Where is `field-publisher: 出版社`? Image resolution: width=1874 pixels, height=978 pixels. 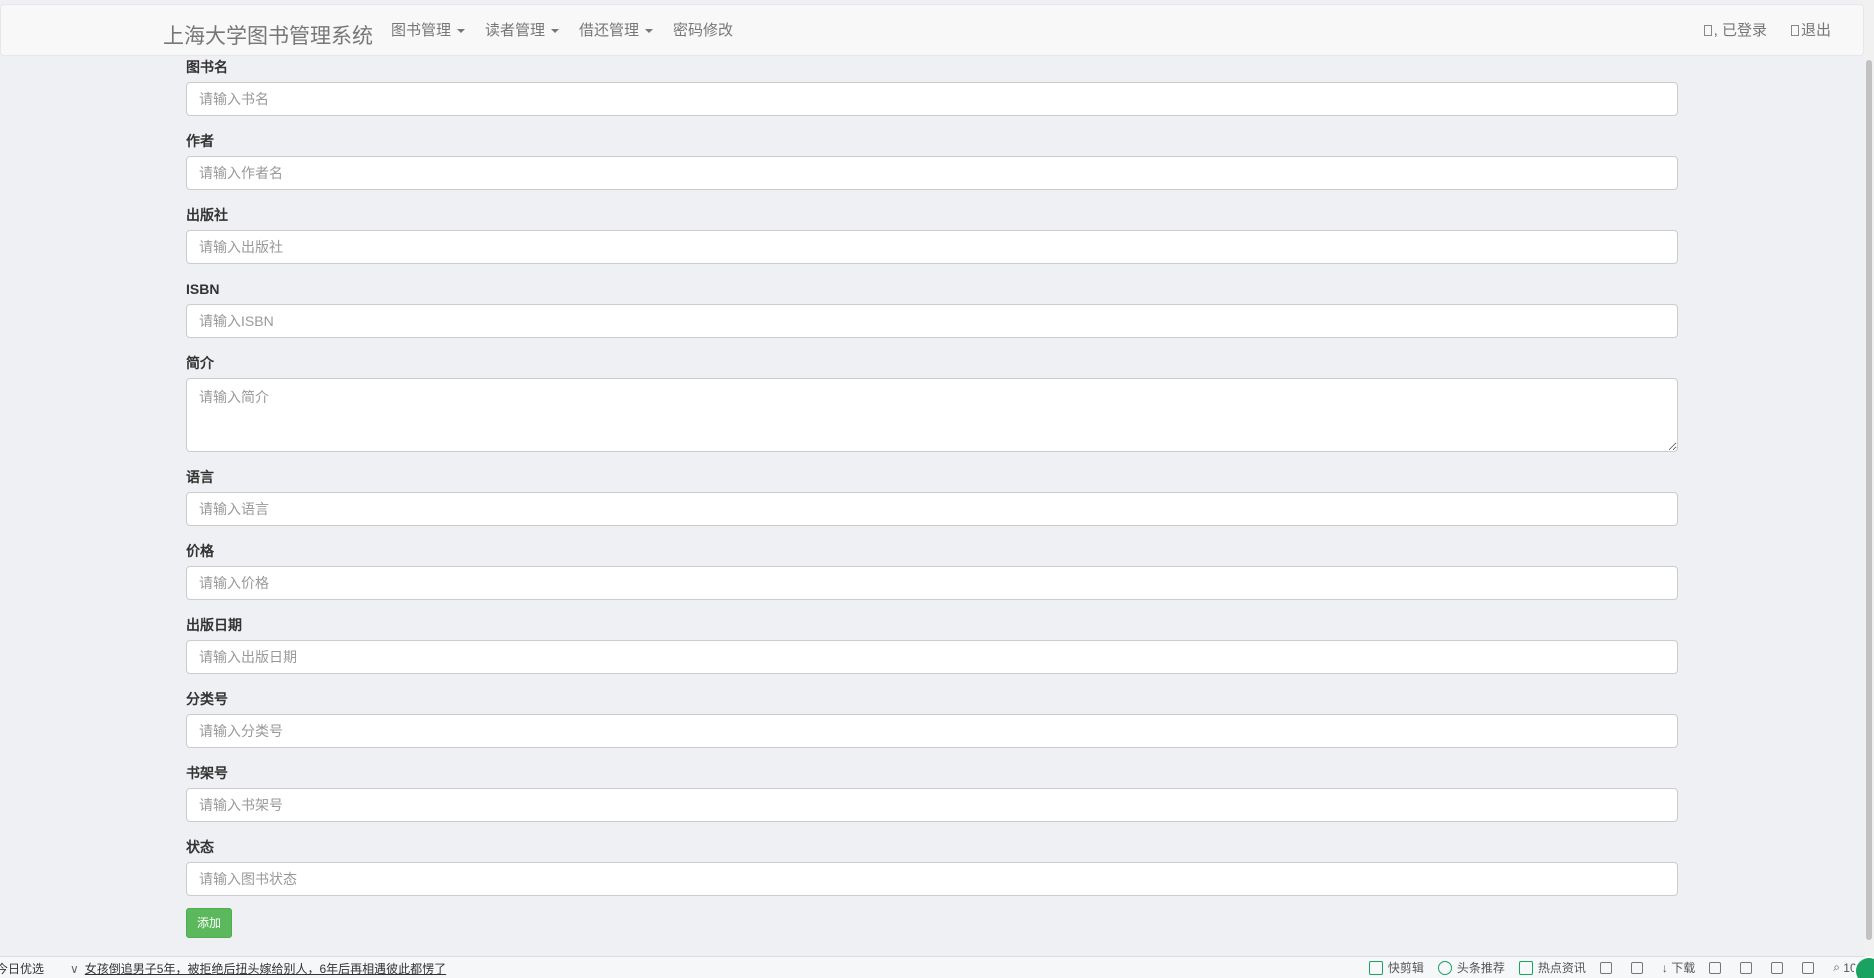
field-publisher: 出版社 is located at coordinates (932, 234).